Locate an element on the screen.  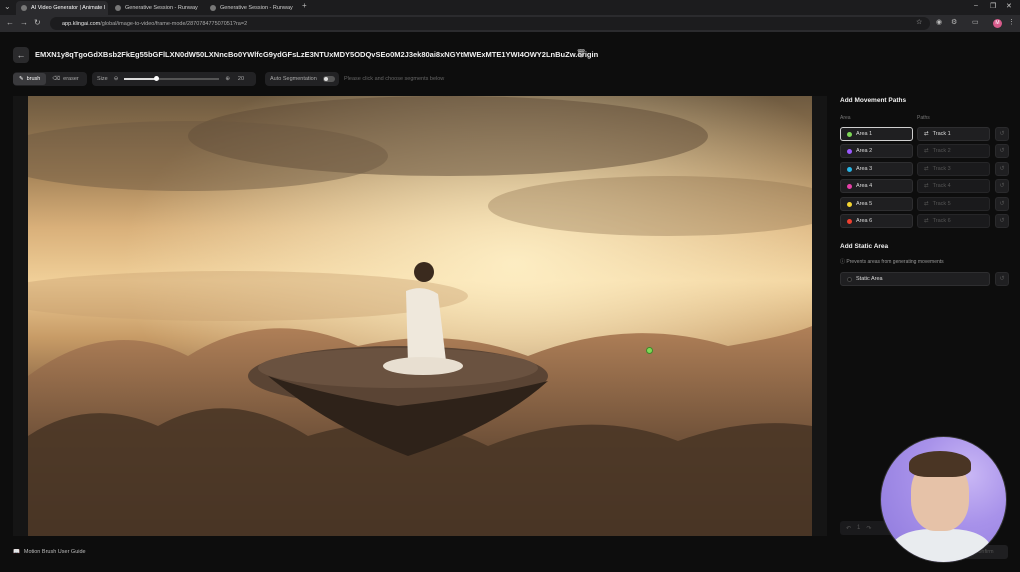
presenter-webcam is located at coordinates (943, 499).